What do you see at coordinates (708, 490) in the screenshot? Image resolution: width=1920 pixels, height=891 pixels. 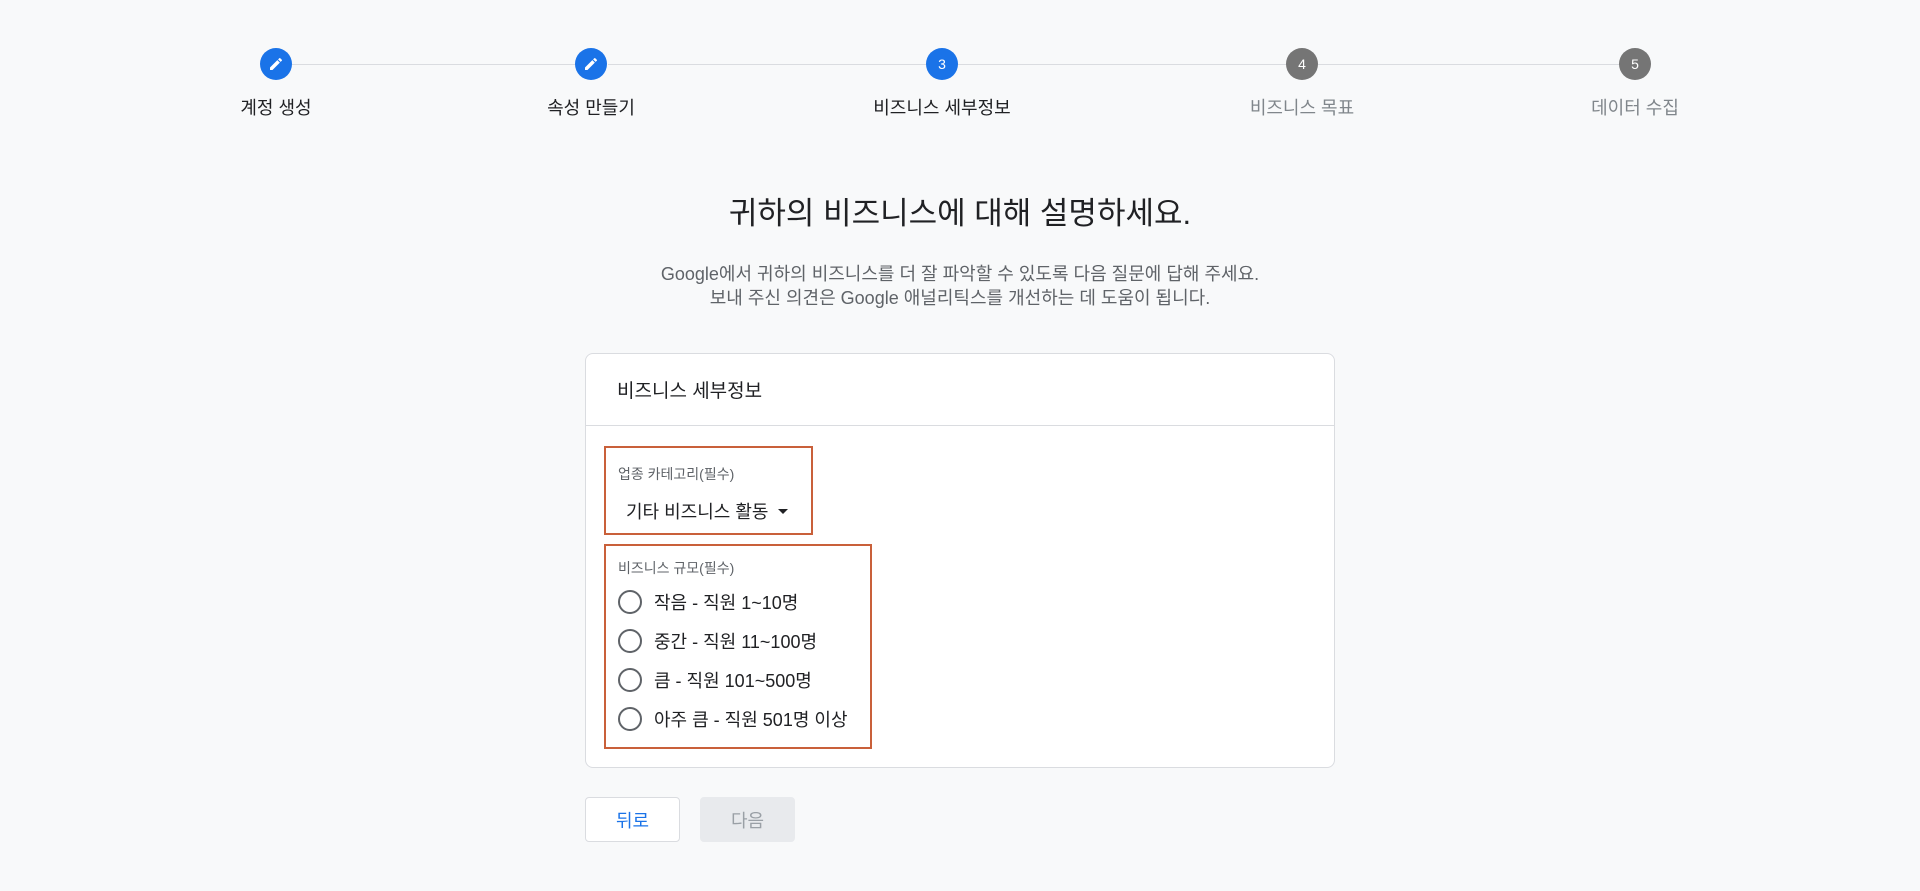 I see `industry-category-field: 업종 카테고리(필수) 기타 비즈니스 활동` at bounding box center [708, 490].